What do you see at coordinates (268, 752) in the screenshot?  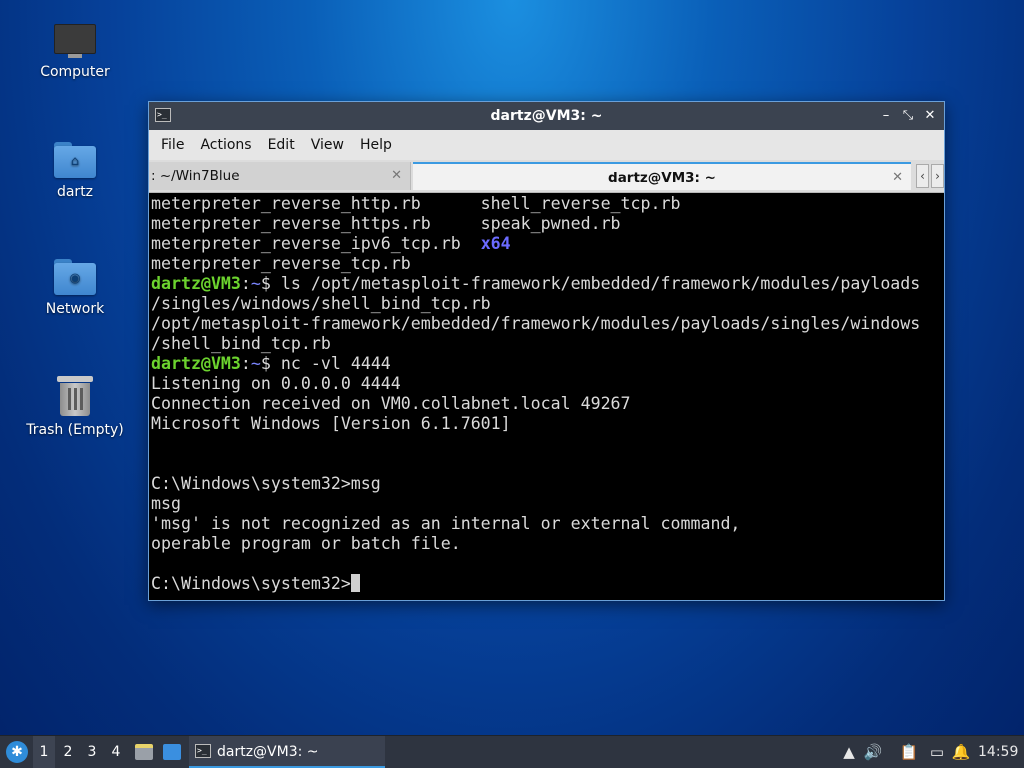 I see `task-label: dartz@VM3: ~` at bounding box center [268, 752].